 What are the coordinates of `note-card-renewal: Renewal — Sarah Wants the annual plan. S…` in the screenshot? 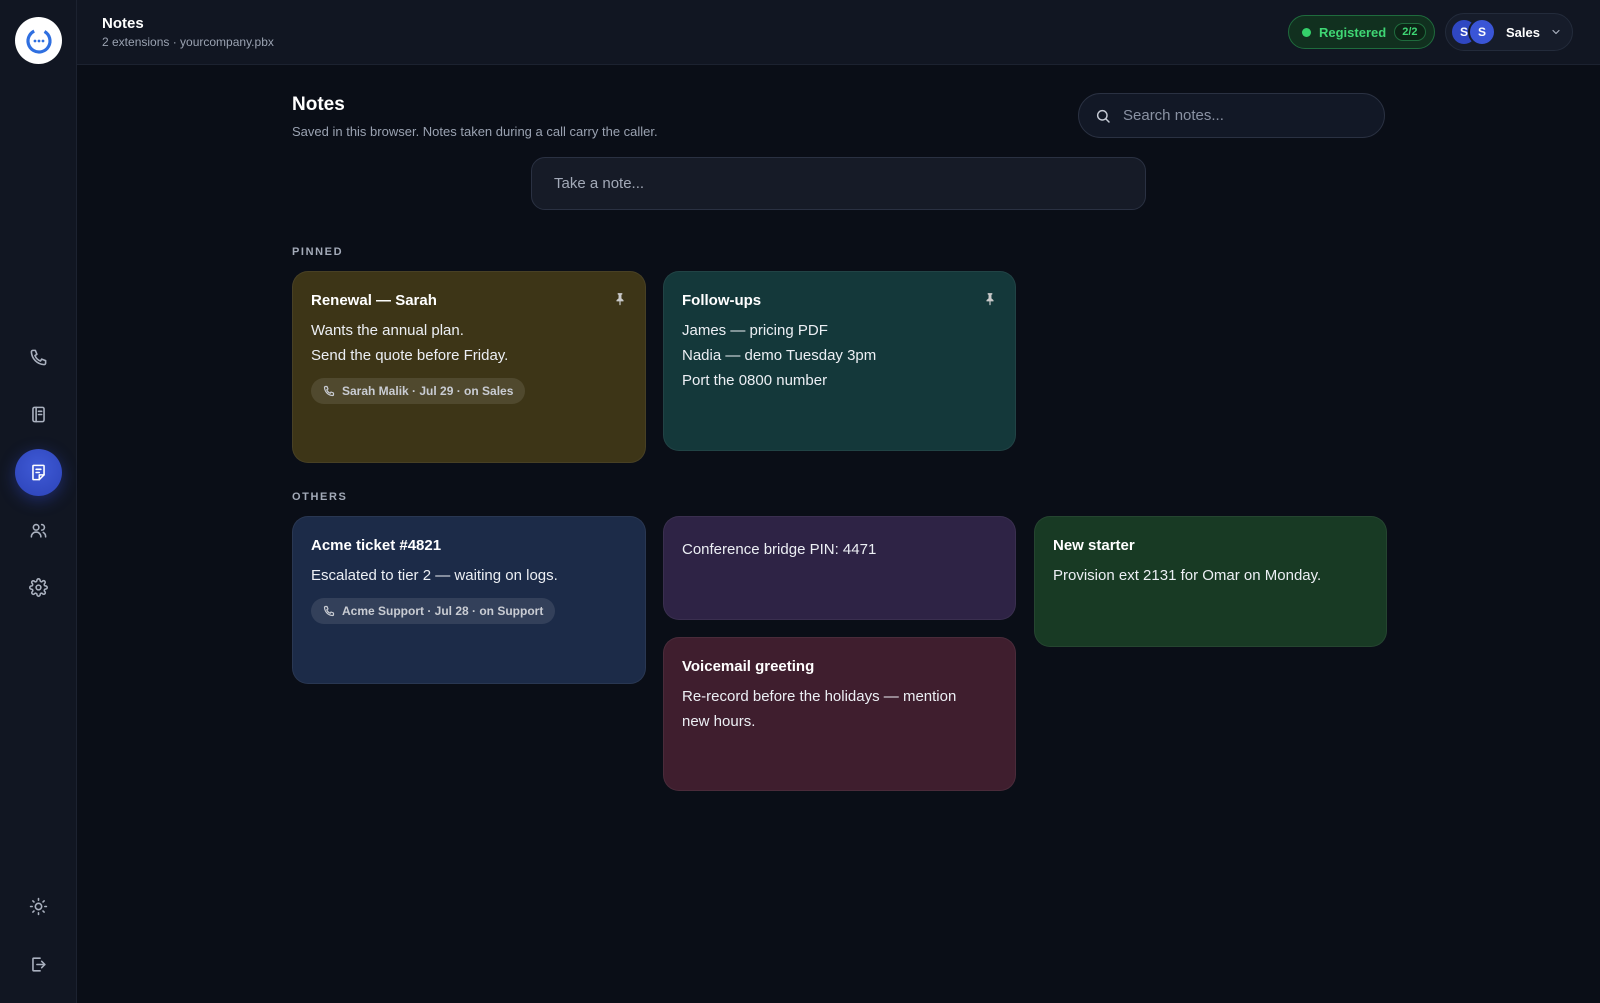 It's located at (469, 367).